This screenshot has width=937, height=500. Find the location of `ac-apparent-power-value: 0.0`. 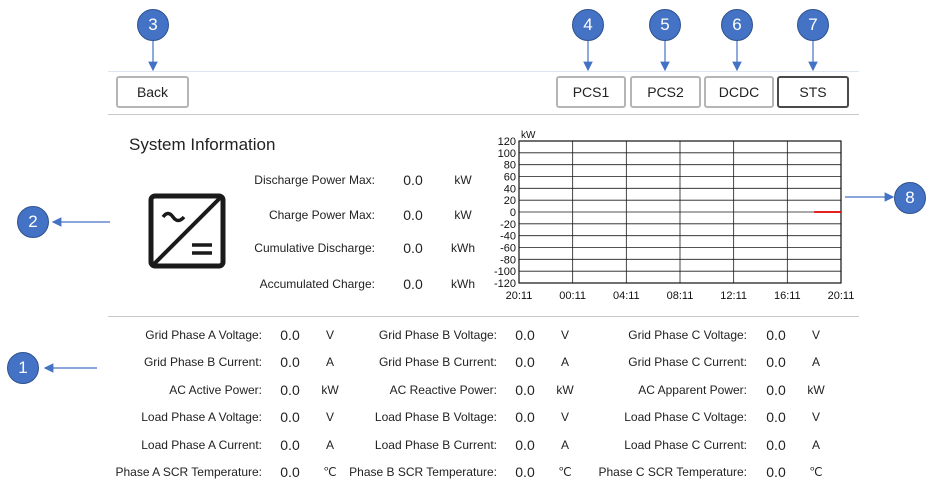

ac-apparent-power-value: 0.0 is located at coordinates (776, 390).